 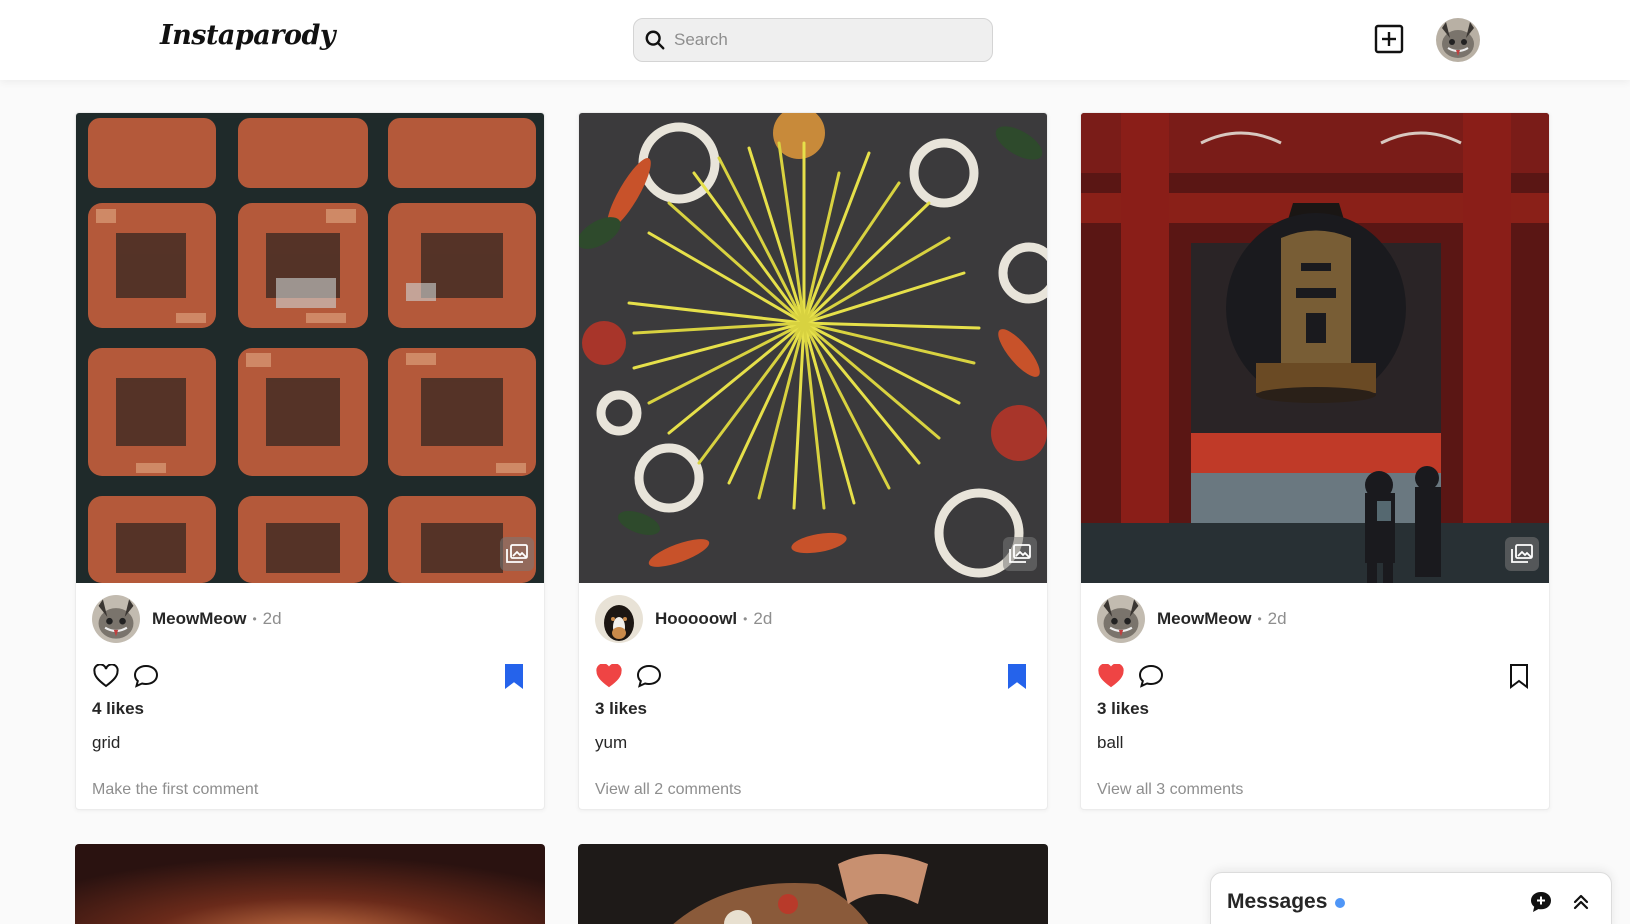 I want to click on post-caption: grid, so click(x=106, y=742).